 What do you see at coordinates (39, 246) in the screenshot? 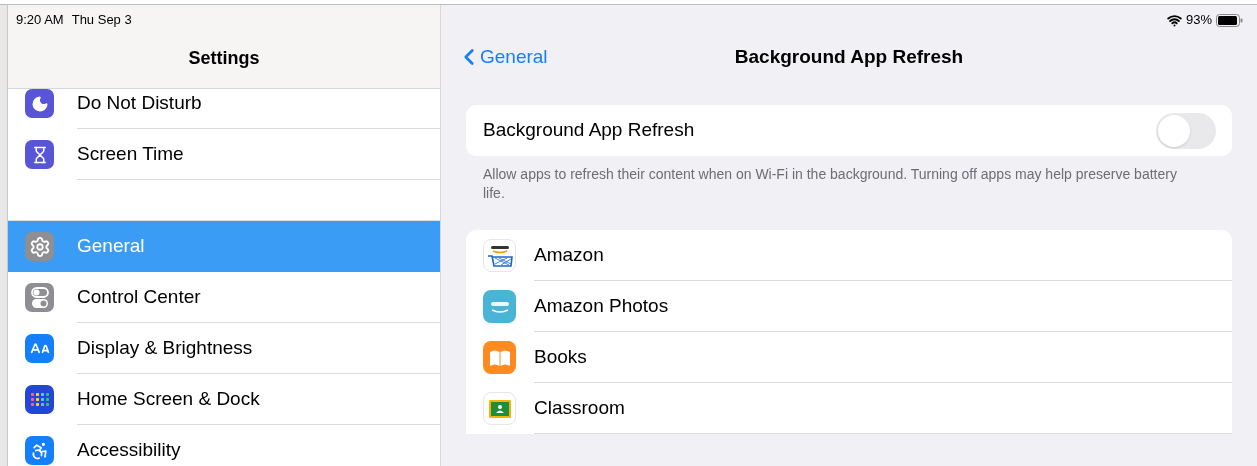
I see `settings-icon` at bounding box center [39, 246].